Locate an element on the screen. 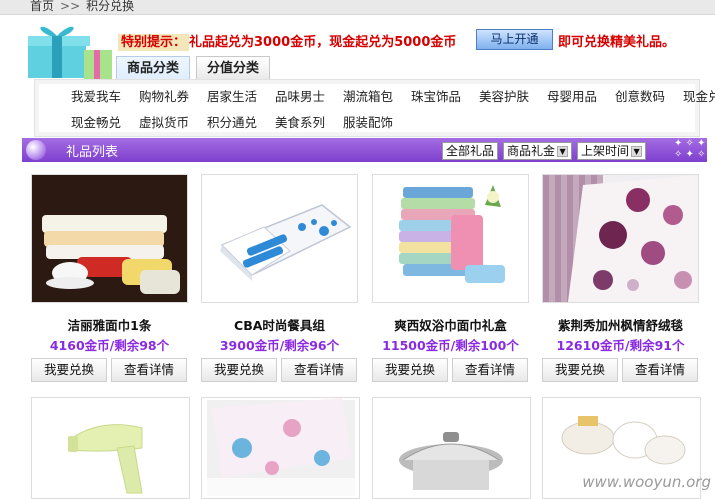 Image resolution: width=715 pixels, height=499 pixels. special-notice: 特别提示： 礼品起兑为3000金币，现金起兑为5000金币 is located at coordinates (287, 41).